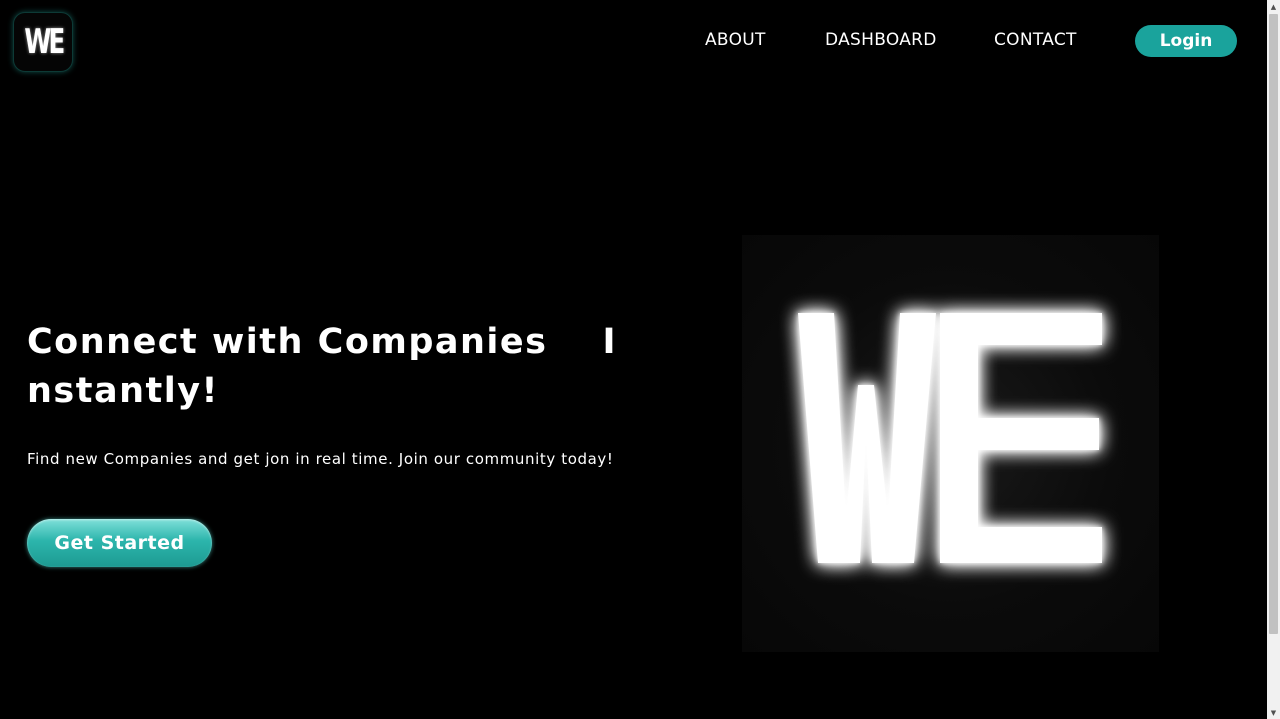  I want to click on hero-title-line1: Connect with Companies I, so click(322, 342).